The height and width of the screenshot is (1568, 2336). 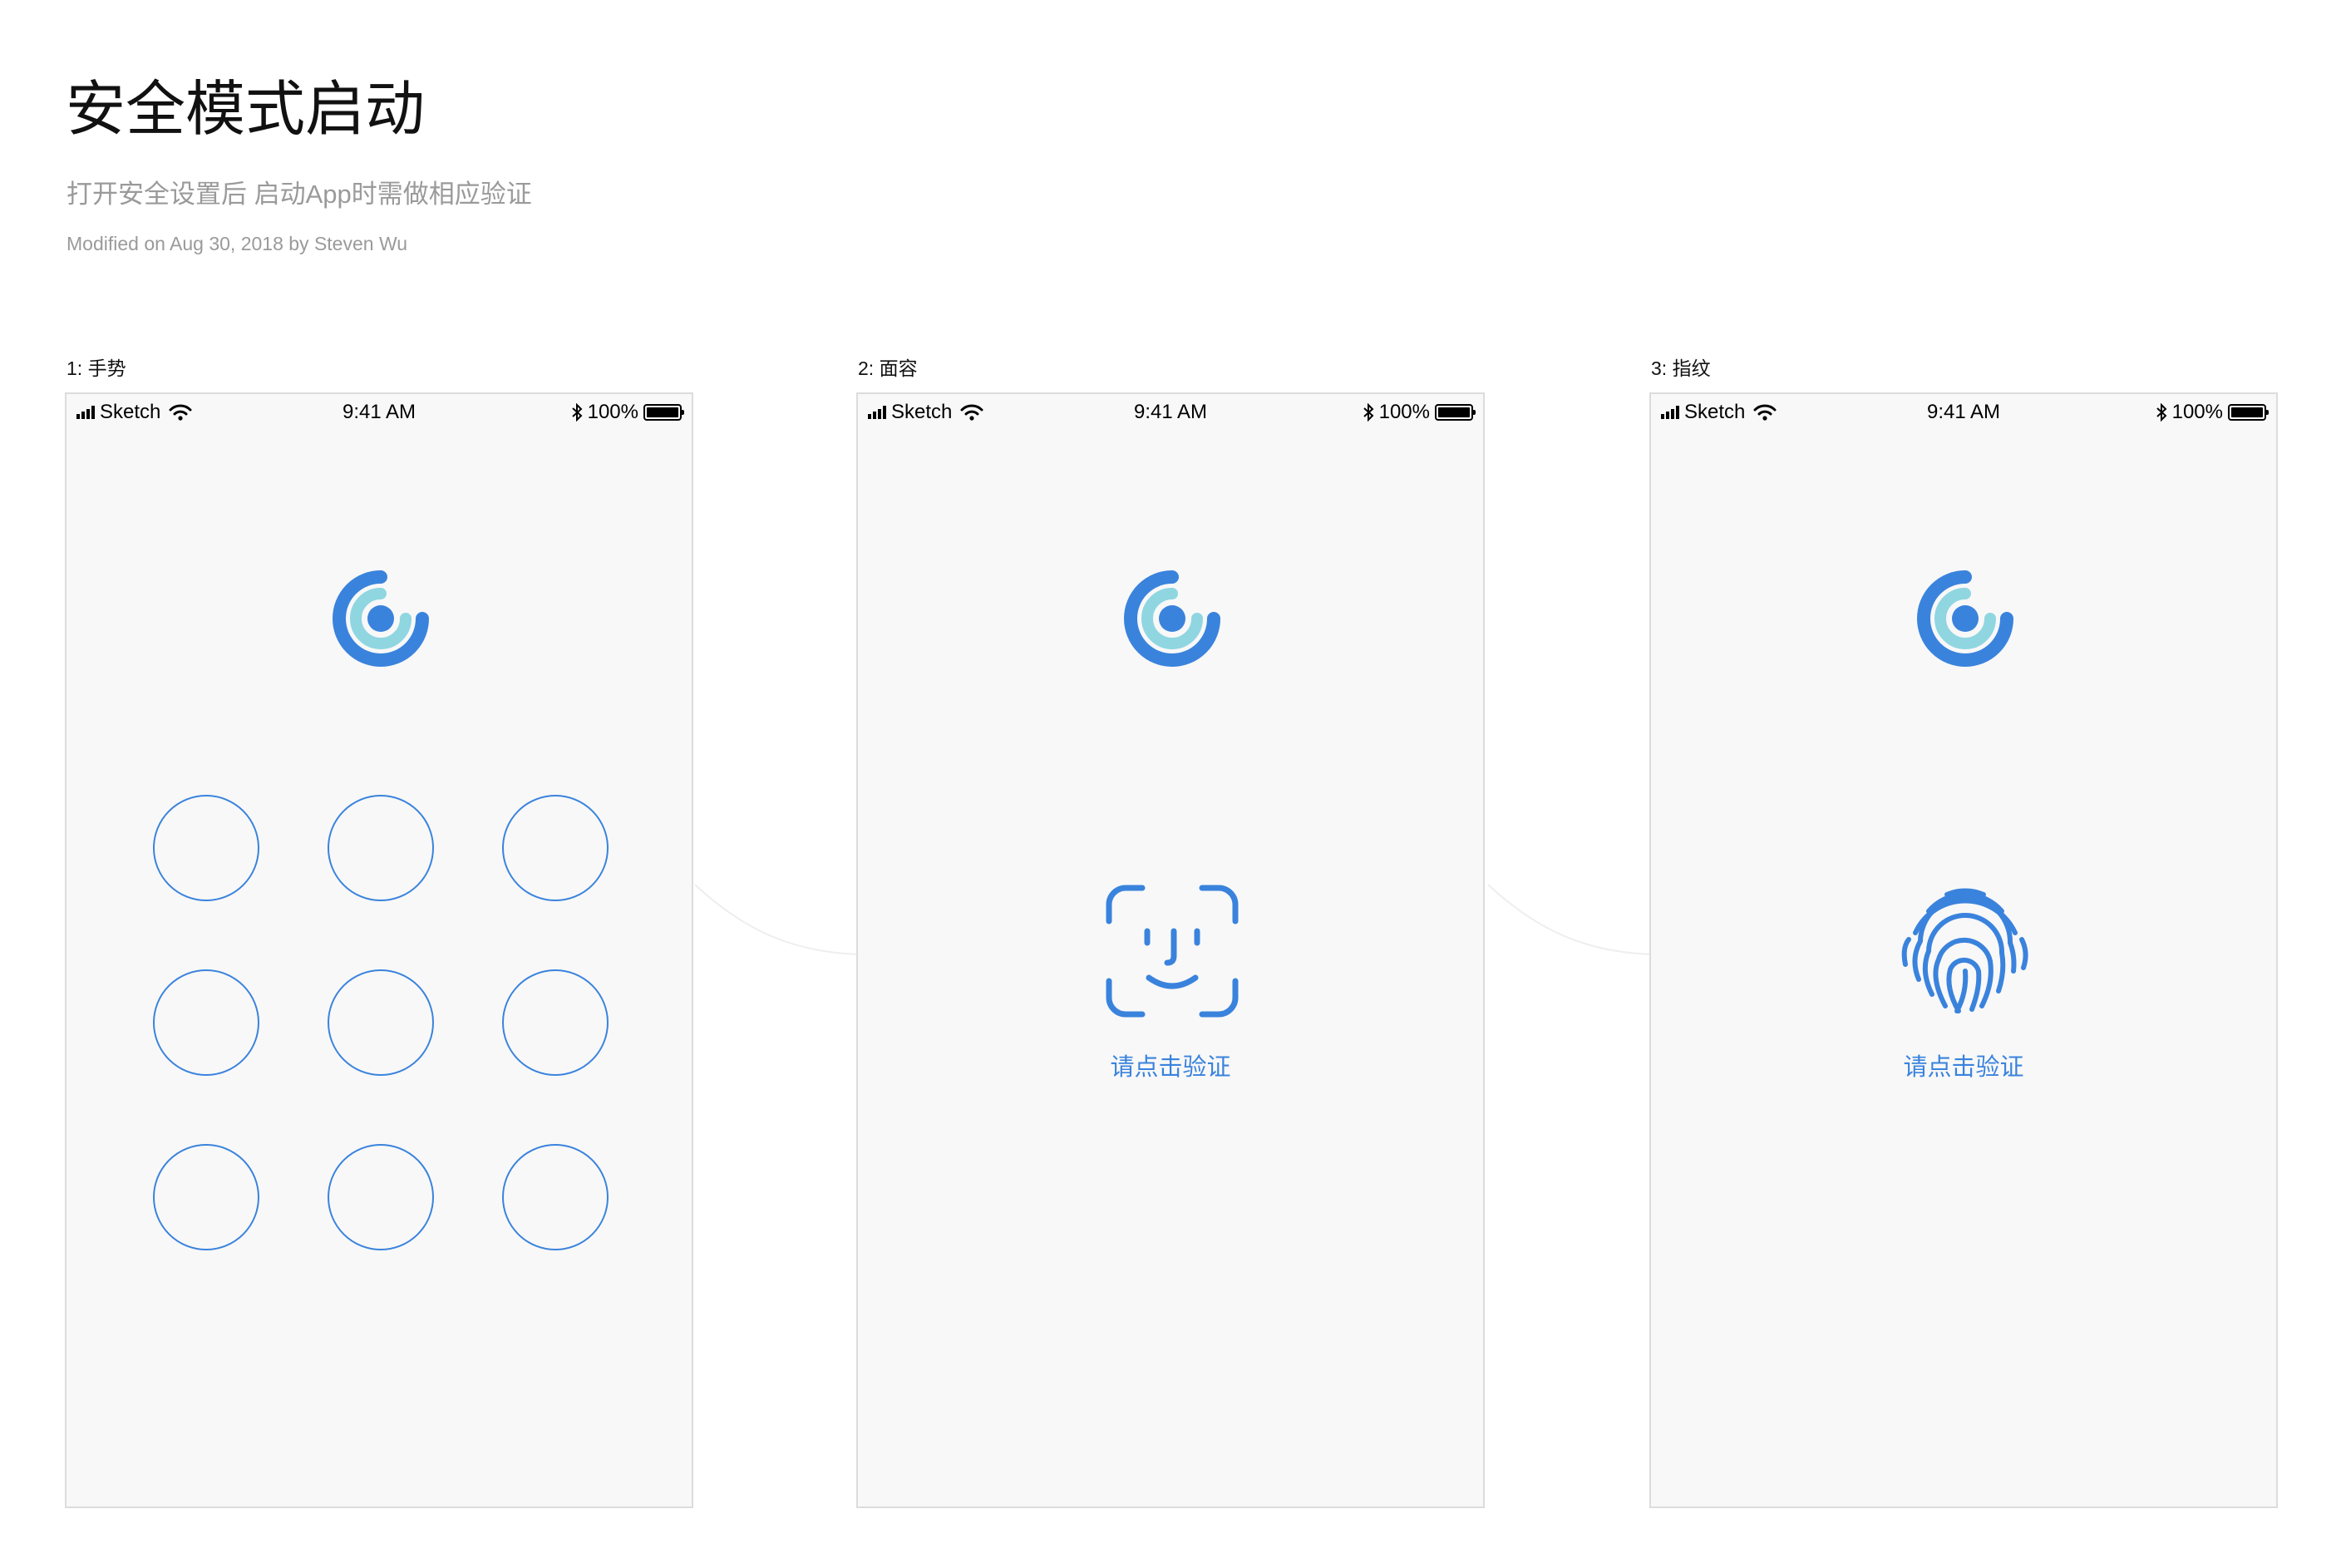 I want to click on fingerprint-icon, so click(x=1965, y=951).